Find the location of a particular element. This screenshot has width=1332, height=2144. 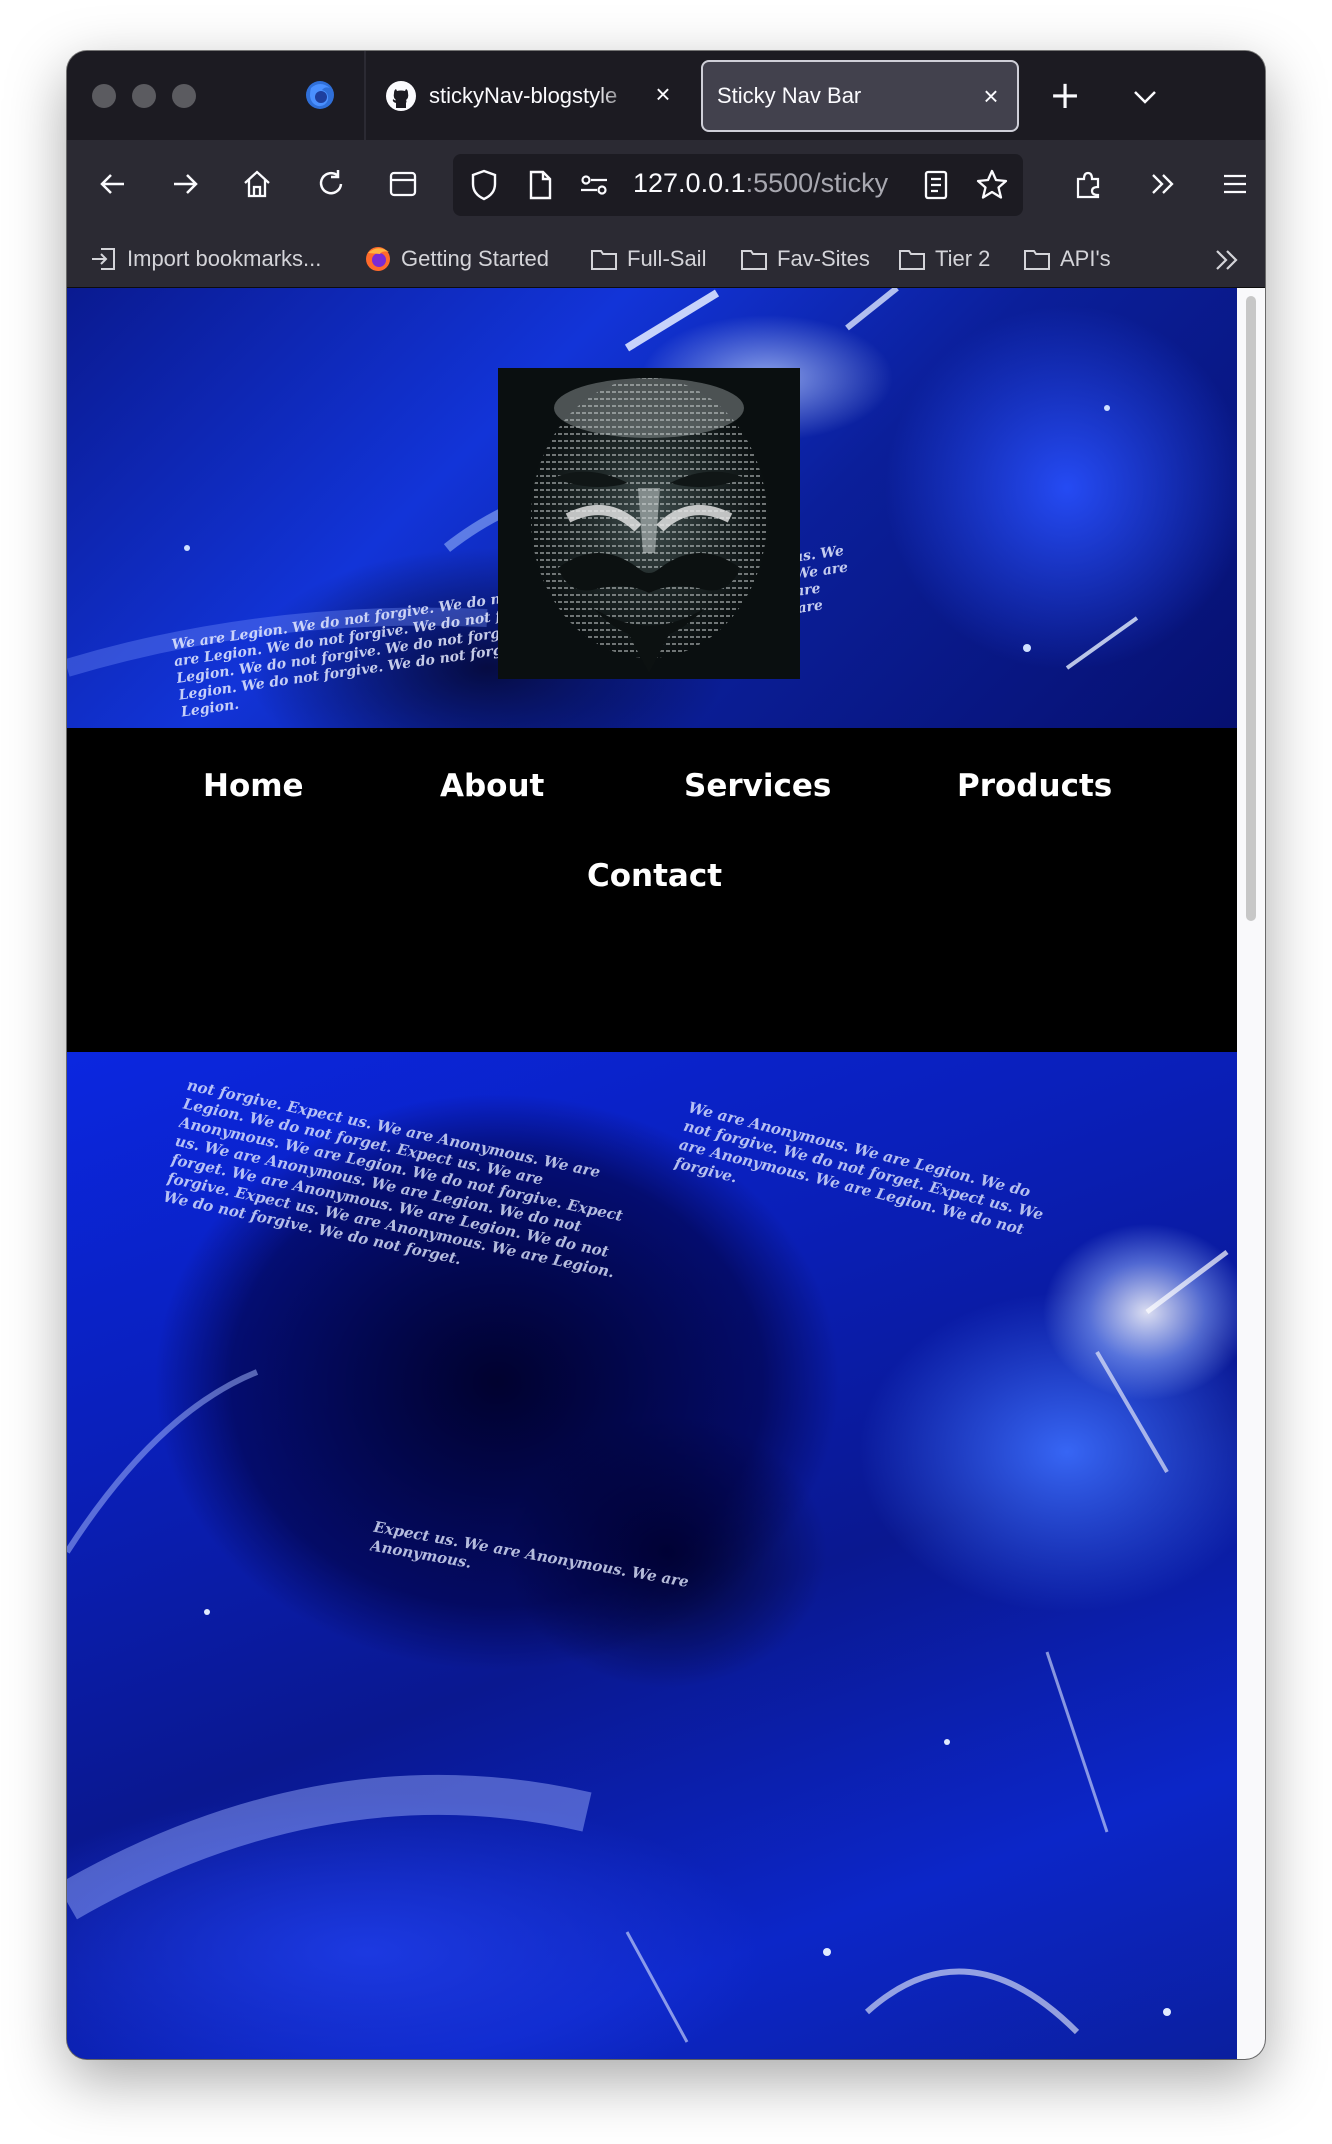

extensions-button is located at coordinates (1089, 184).